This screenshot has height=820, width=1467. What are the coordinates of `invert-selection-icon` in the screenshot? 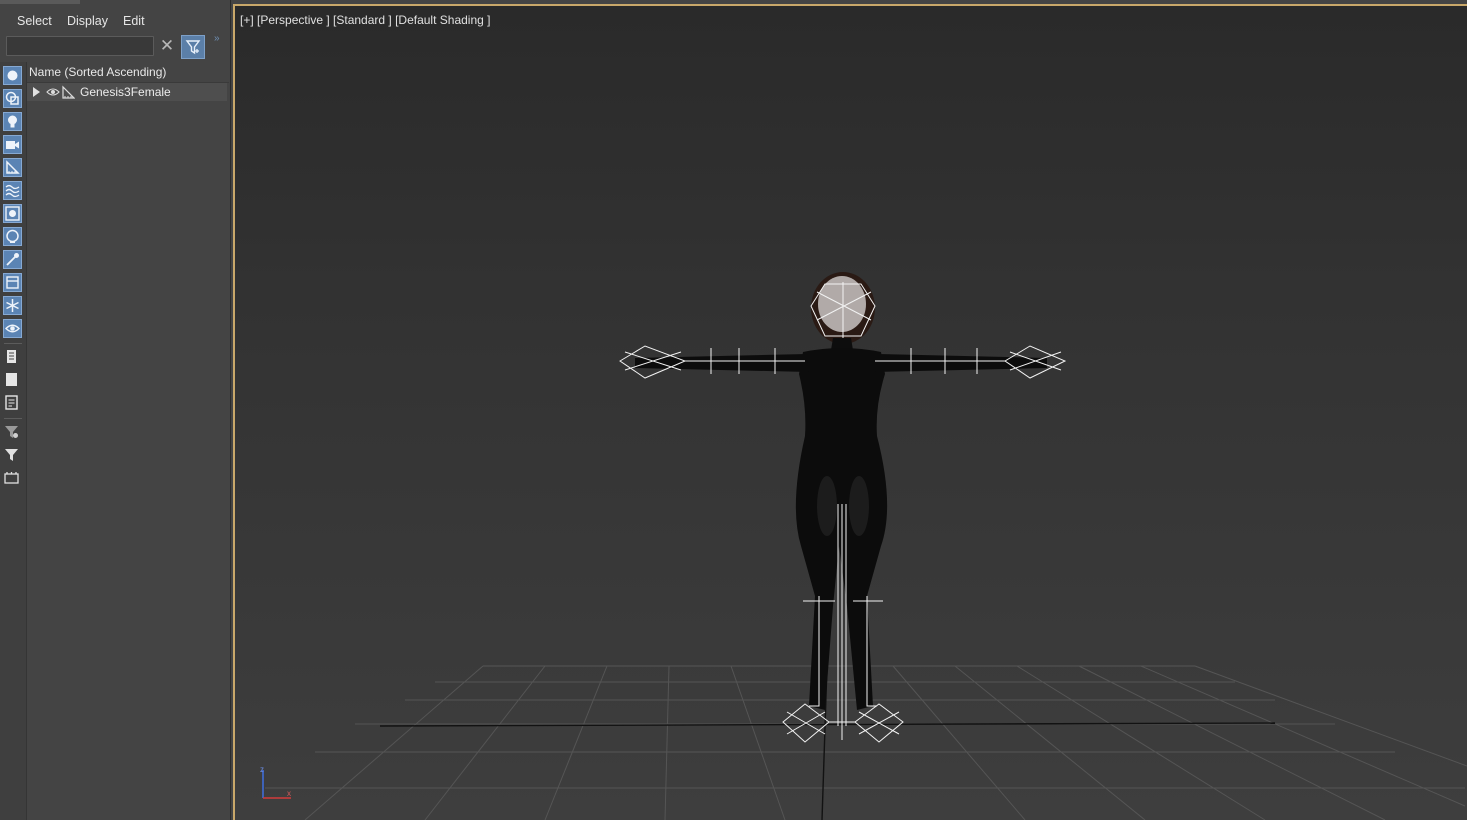 It's located at (12, 403).